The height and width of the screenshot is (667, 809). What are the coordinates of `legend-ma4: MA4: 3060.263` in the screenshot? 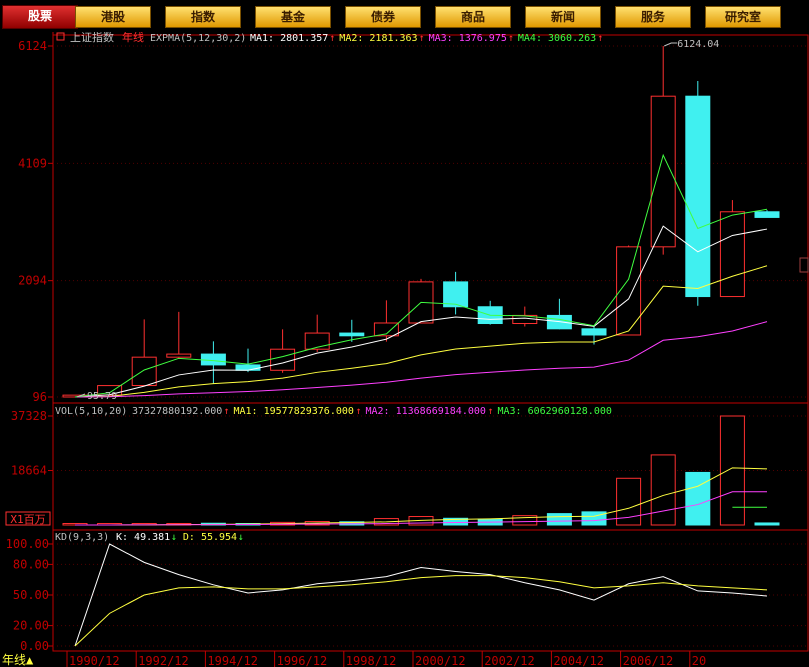 It's located at (557, 38).